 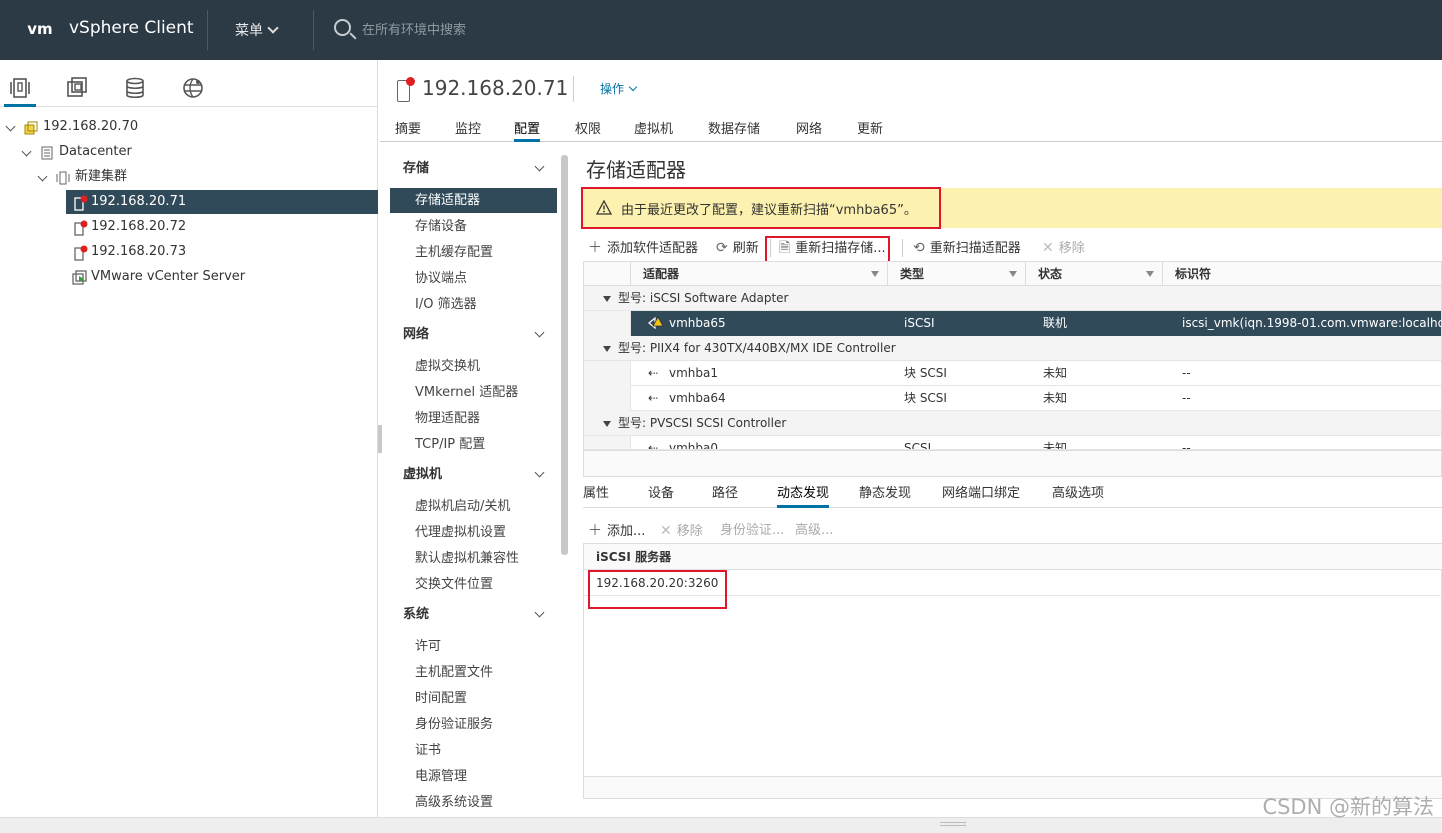 What do you see at coordinates (737, 248) in the screenshot?
I see `refresh-button: ⟳ 刷新` at bounding box center [737, 248].